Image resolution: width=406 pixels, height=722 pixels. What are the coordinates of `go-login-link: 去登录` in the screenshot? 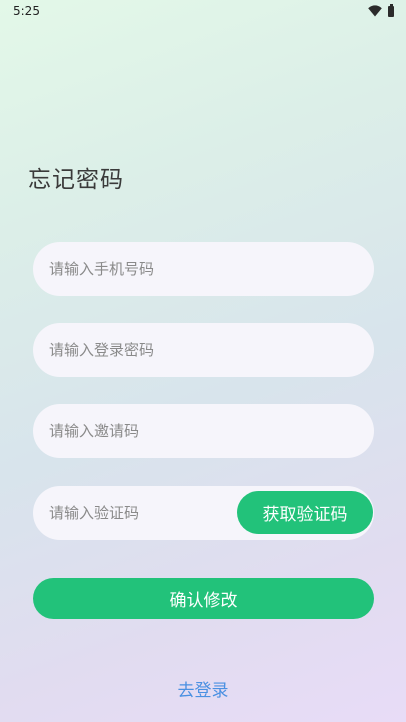 It's located at (203, 688).